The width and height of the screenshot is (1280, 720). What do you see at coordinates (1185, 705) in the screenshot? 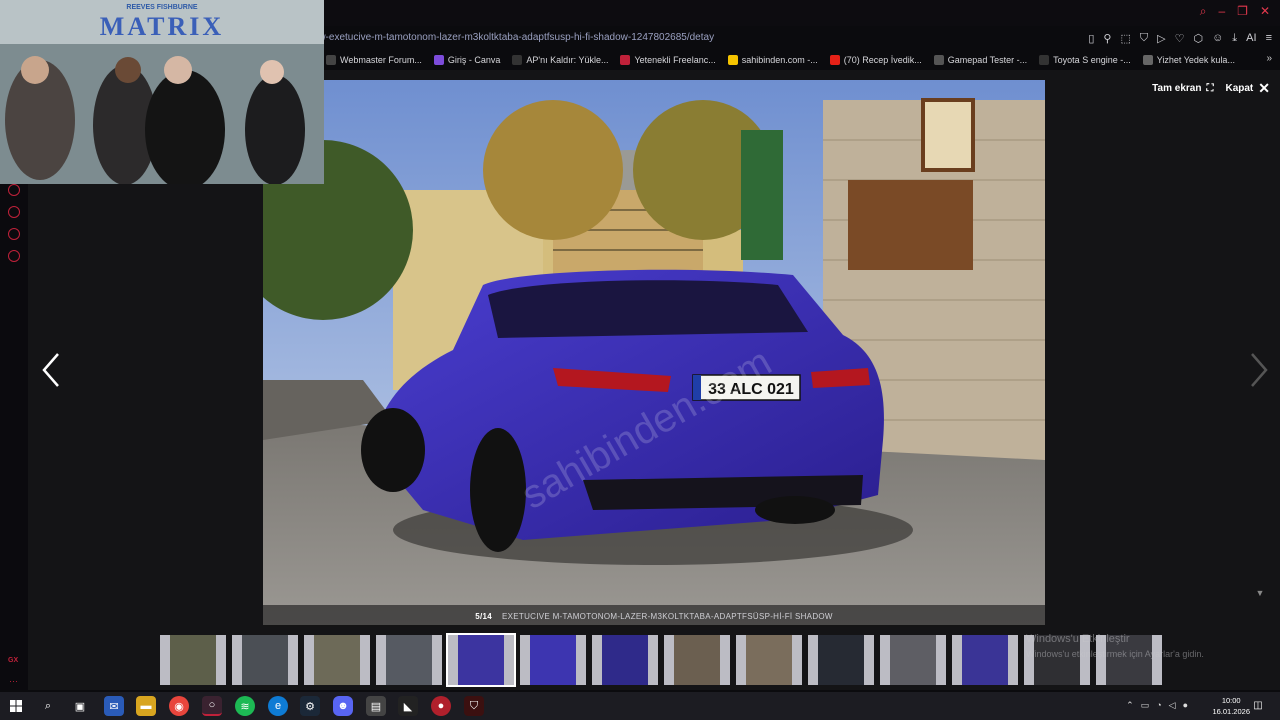
I see `microphone-icon: ●` at bounding box center [1185, 705].